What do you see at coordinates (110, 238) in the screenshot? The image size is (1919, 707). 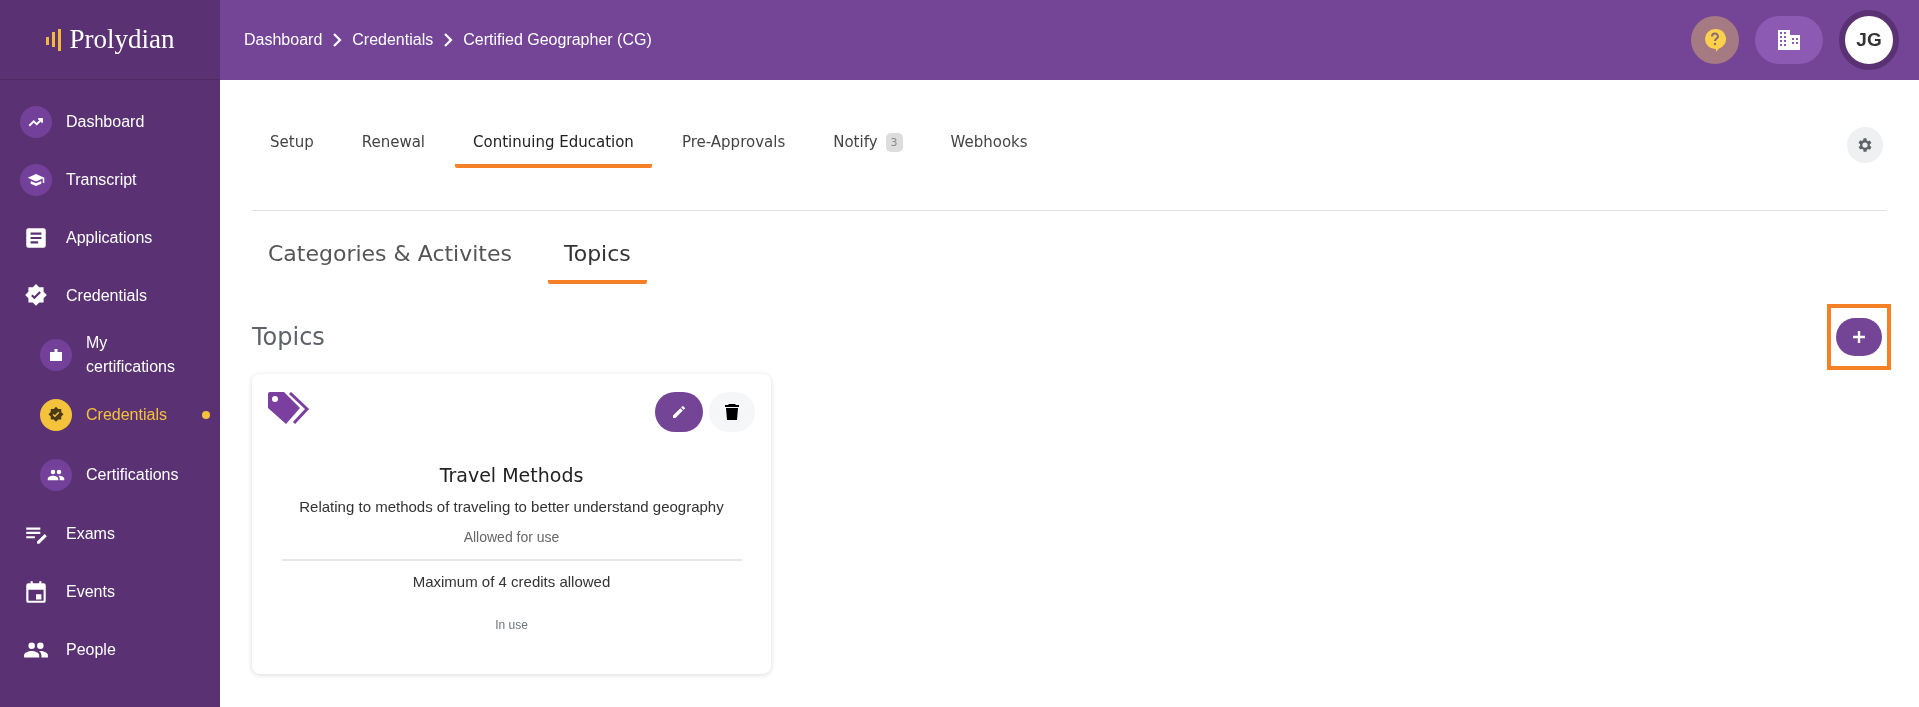 I see `sidebar-item: Applications` at bounding box center [110, 238].